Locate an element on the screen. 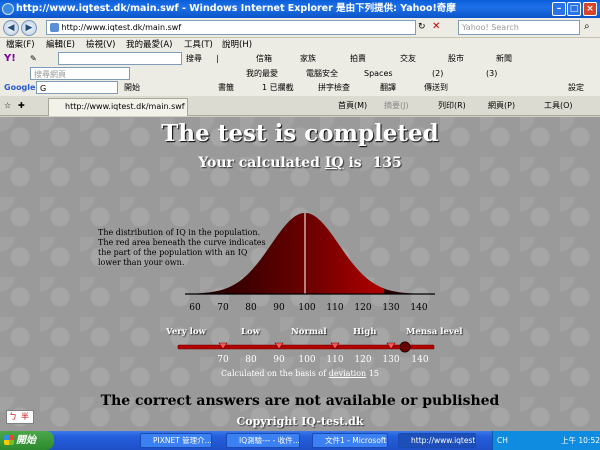 Image resolution: width=600 pixels, height=450 pixels. toolbar-spaces: Spaces is located at coordinates (378, 74).